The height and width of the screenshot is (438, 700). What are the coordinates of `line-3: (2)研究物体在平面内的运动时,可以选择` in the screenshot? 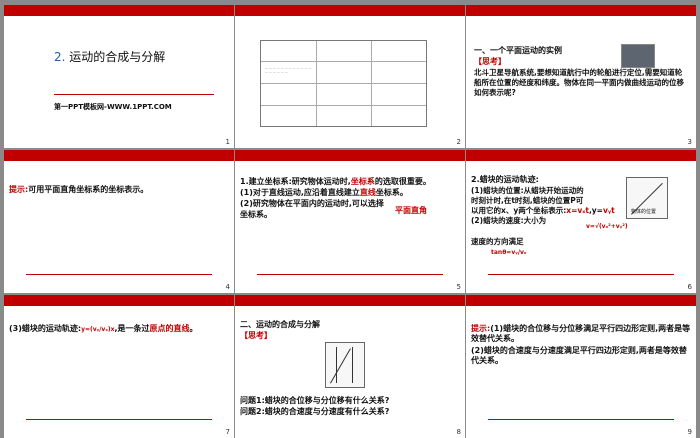 It's located at (312, 203).